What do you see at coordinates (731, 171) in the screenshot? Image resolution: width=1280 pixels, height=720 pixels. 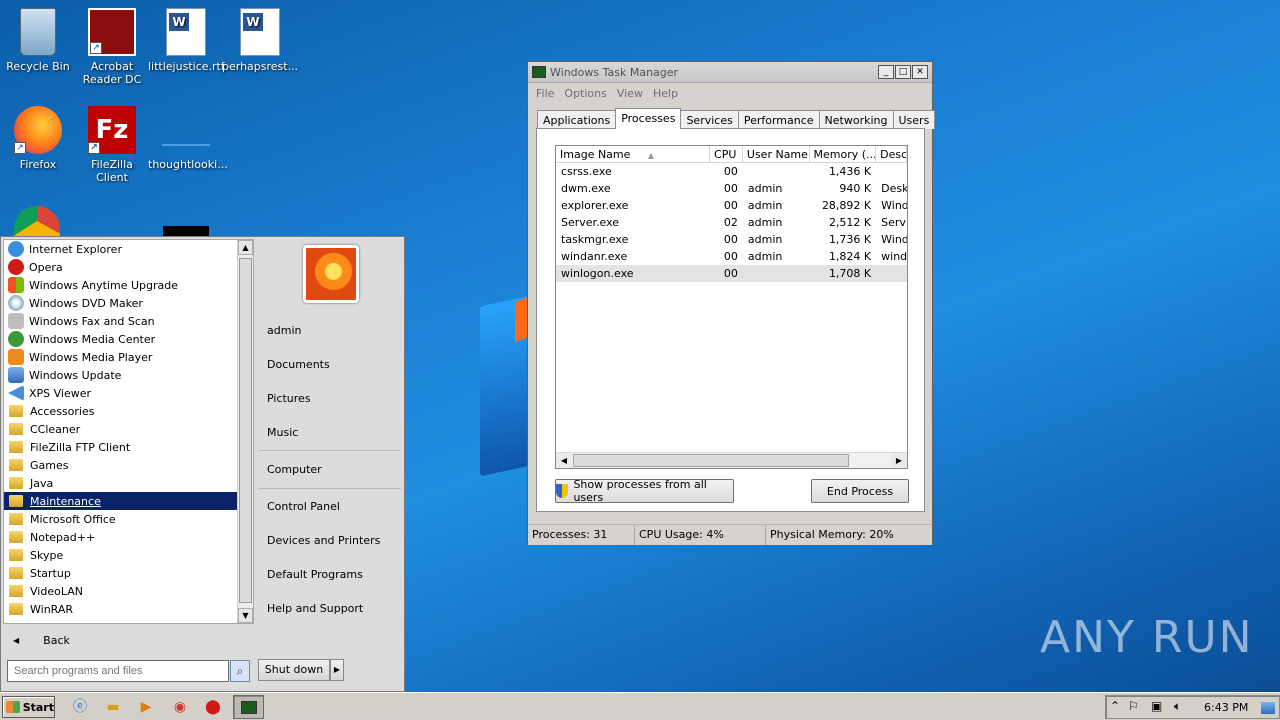 I see `table-row: csrss.exe 00 1,436 K` at bounding box center [731, 171].